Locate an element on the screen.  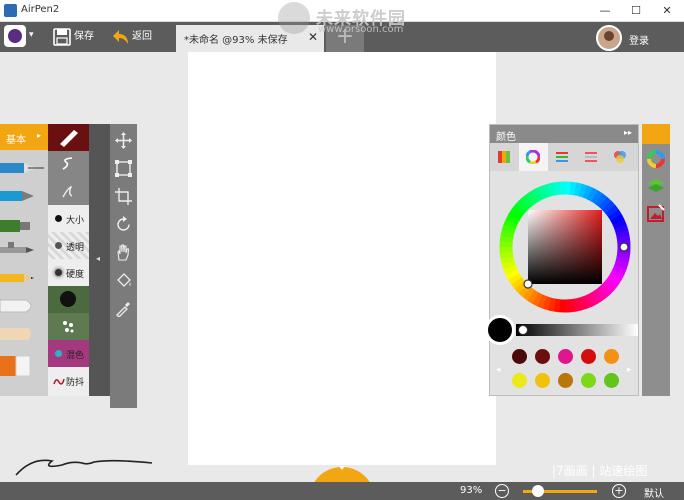
save-label: 保存 is located at coordinates (84, 36).